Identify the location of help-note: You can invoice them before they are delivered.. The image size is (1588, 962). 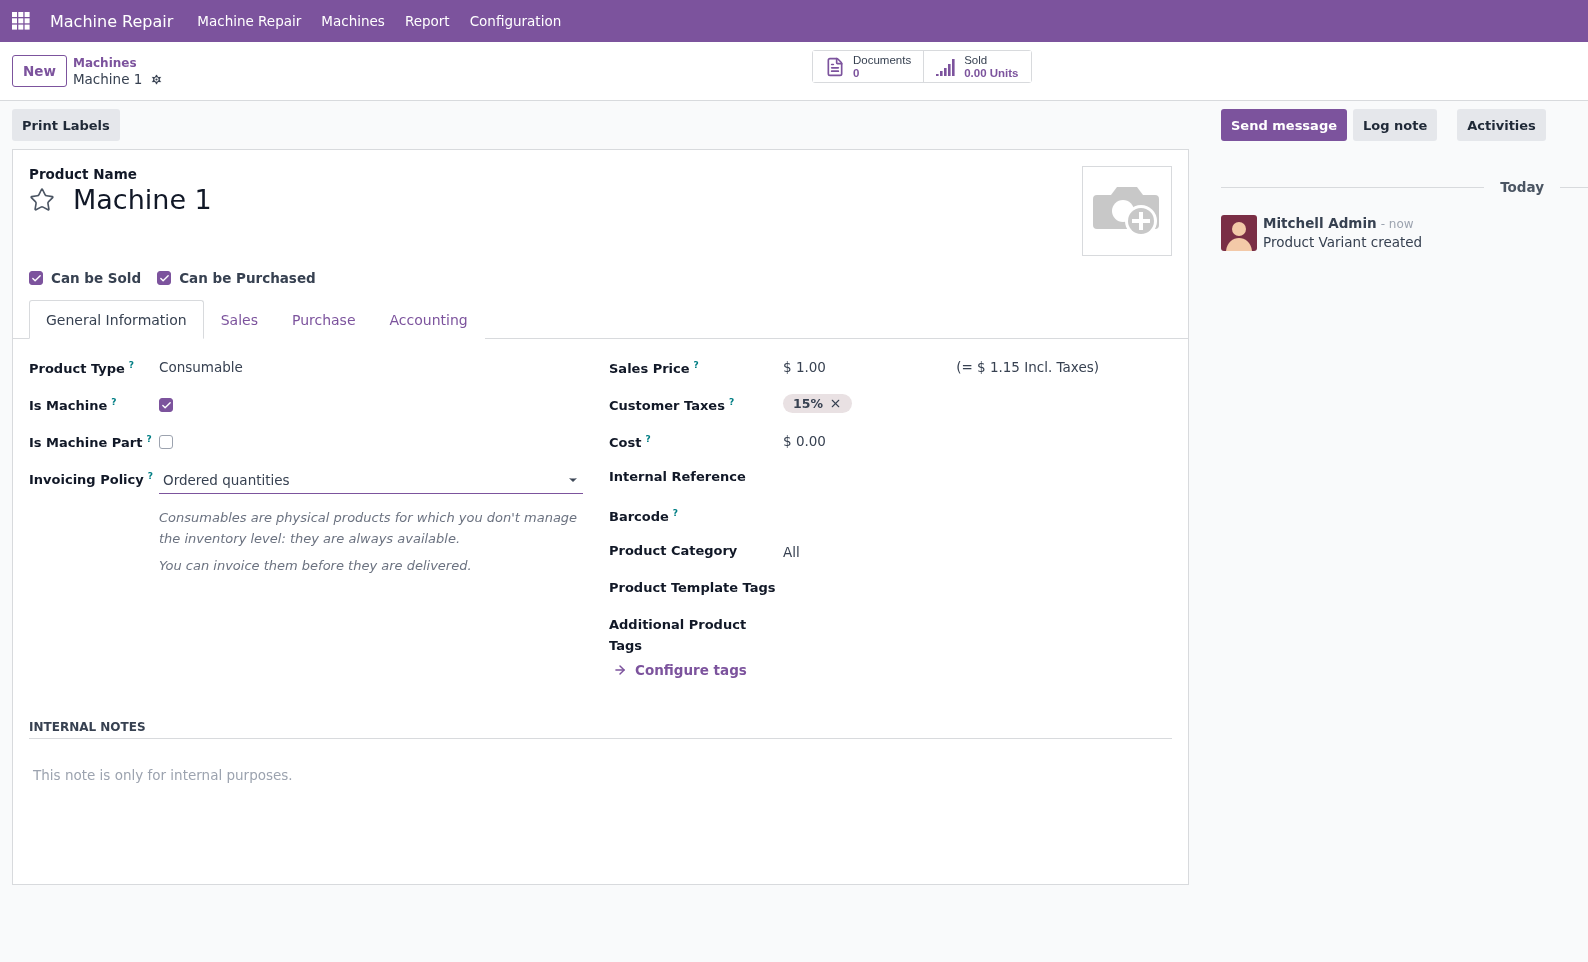
(316, 566).